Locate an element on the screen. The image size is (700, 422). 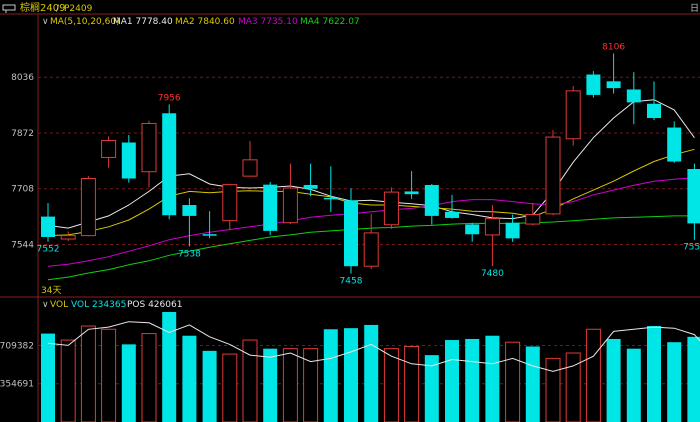
sub-contract-name: P2409 is located at coordinates (78, 9).